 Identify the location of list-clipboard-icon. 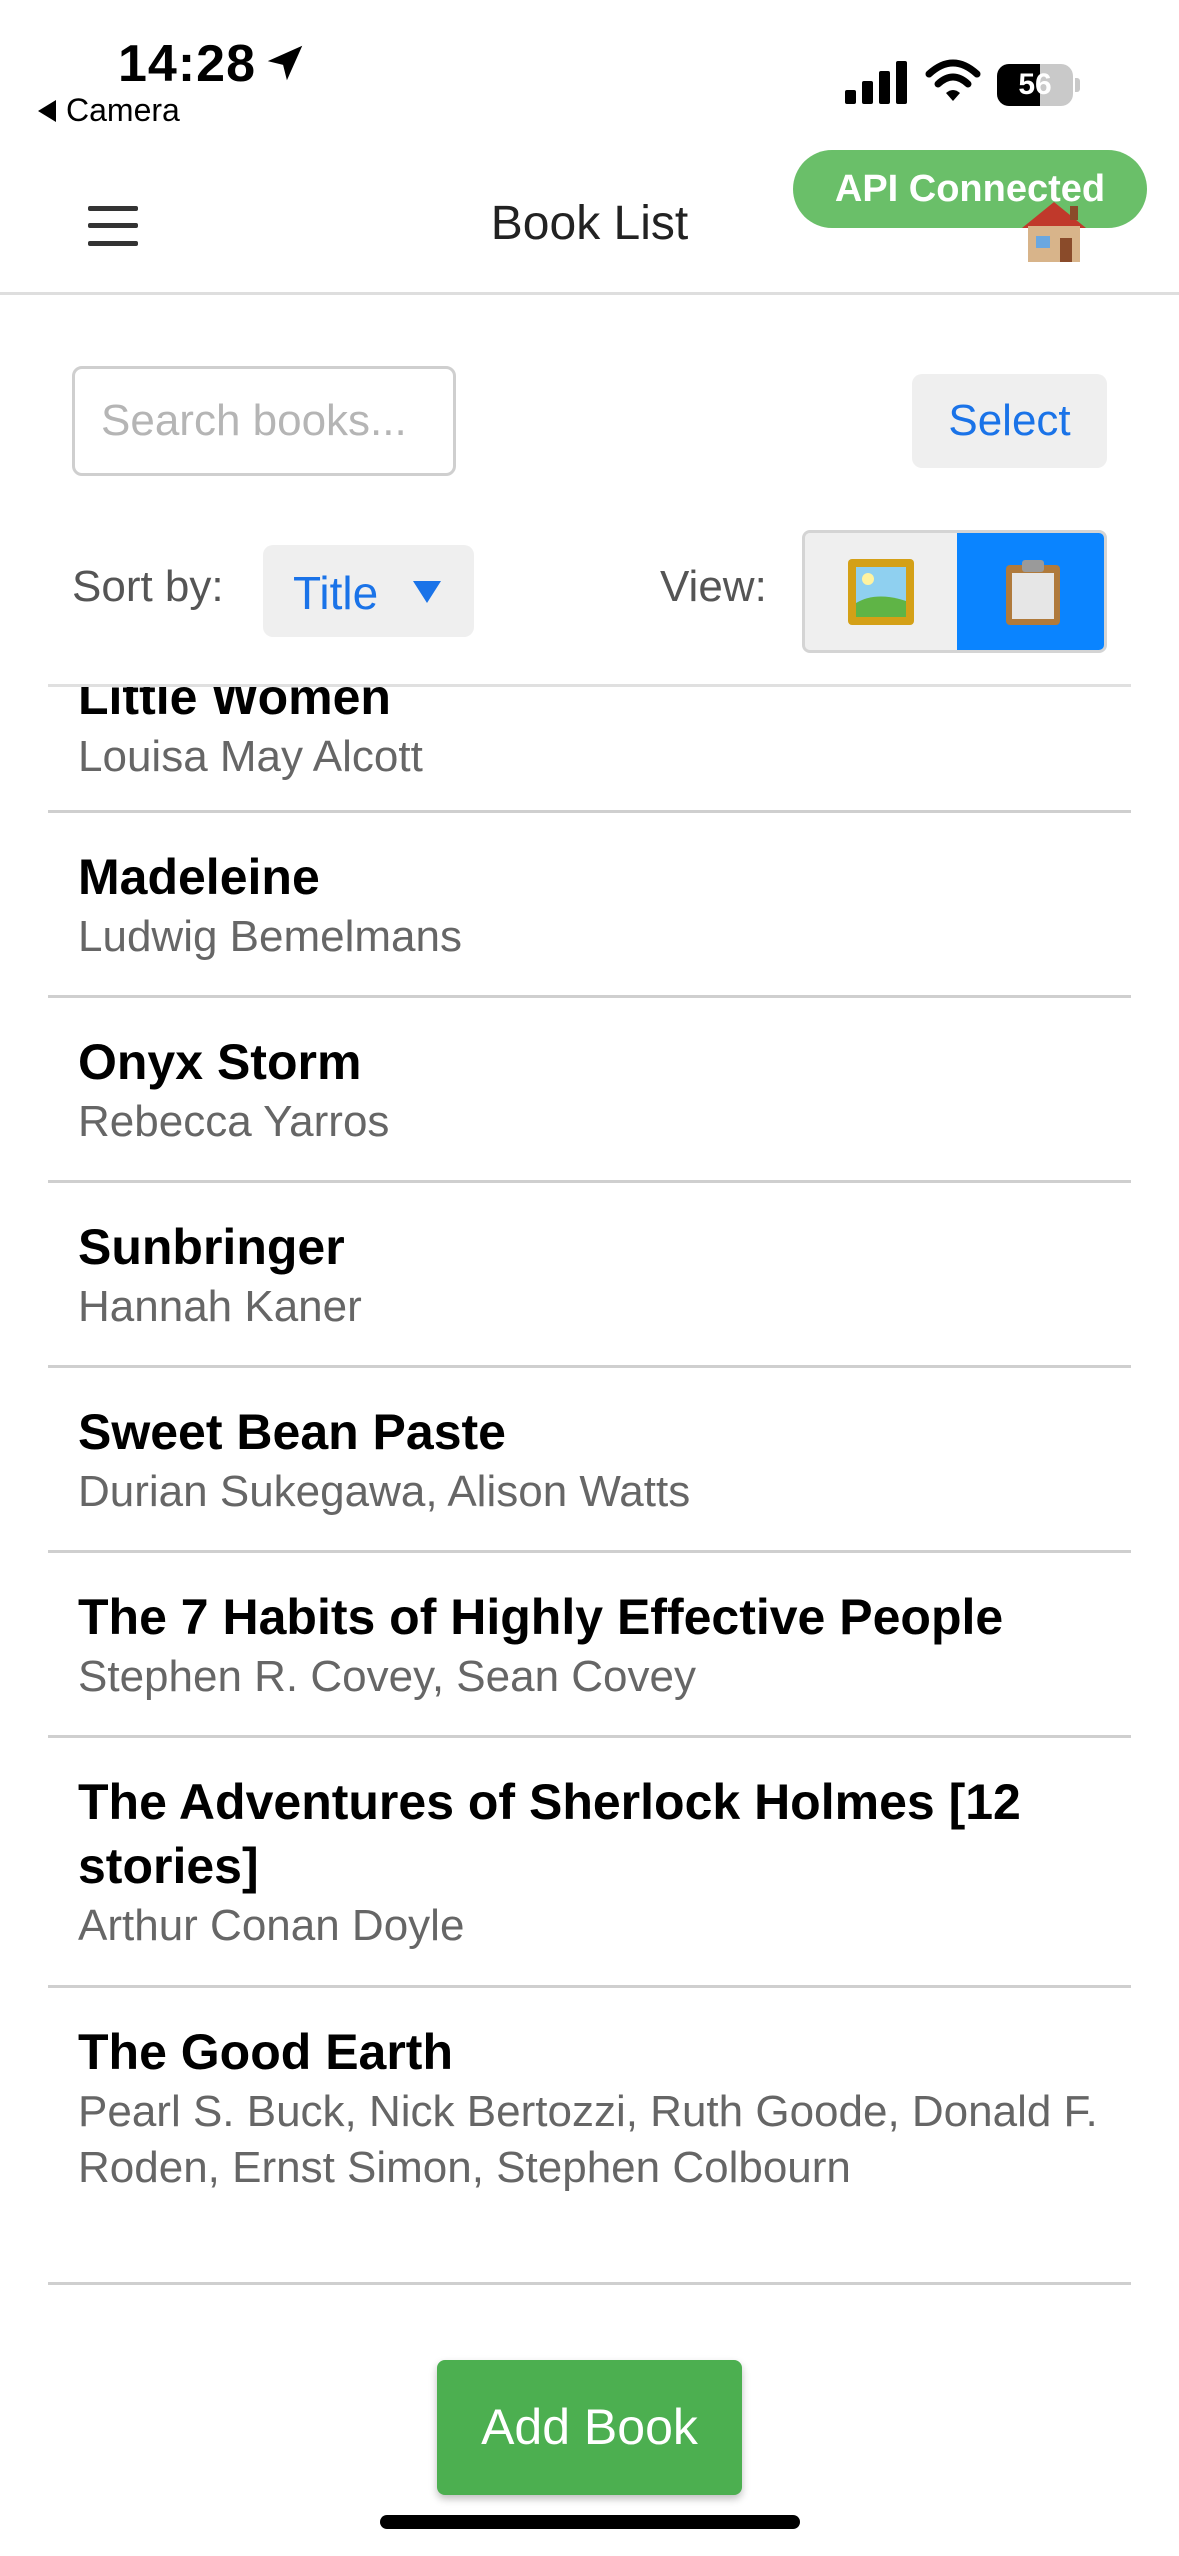
(1033, 592).